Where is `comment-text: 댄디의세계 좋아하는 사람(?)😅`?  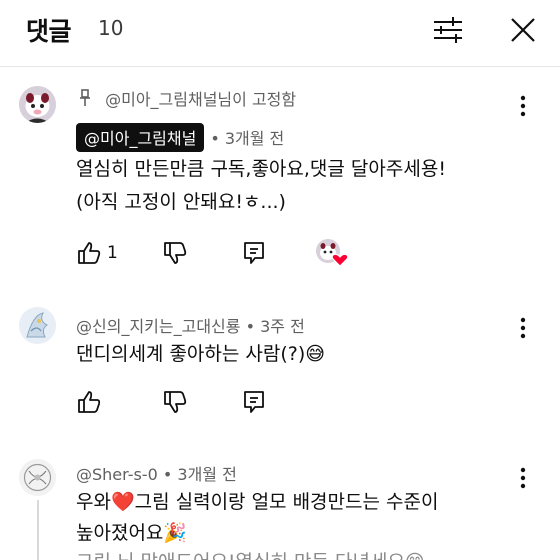
comment-text: 댄디의세계 좋아하는 사람(?)😅 is located at coordinates (201, 354).